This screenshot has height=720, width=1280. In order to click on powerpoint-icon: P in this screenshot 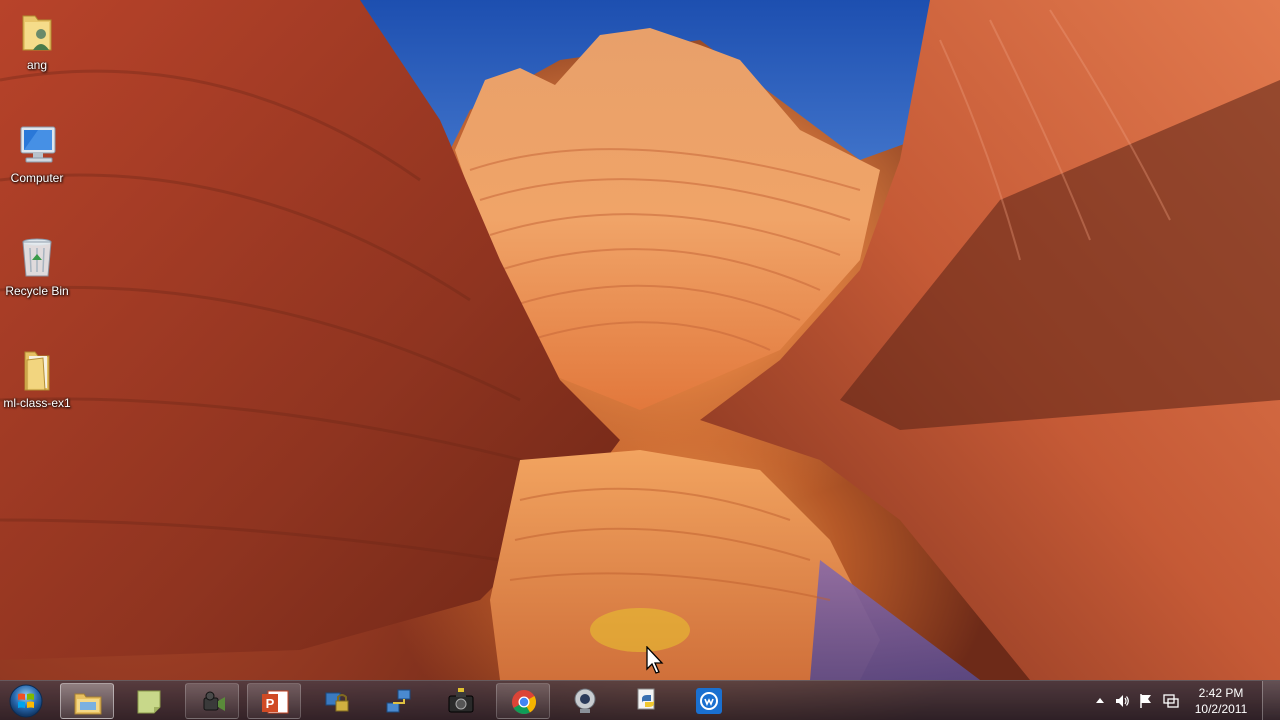, I will do `click(275, 702)`.